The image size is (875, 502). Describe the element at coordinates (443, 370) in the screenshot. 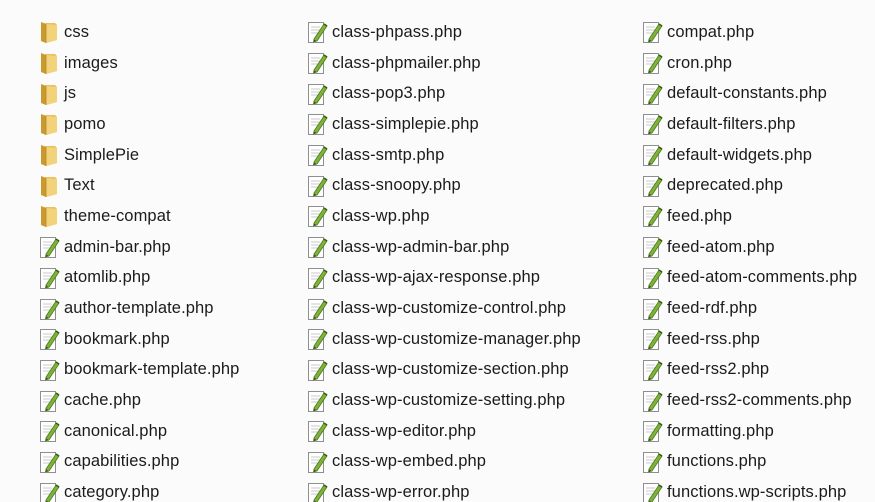

I see `file-item: class-wp-customize-section.php` at that location.